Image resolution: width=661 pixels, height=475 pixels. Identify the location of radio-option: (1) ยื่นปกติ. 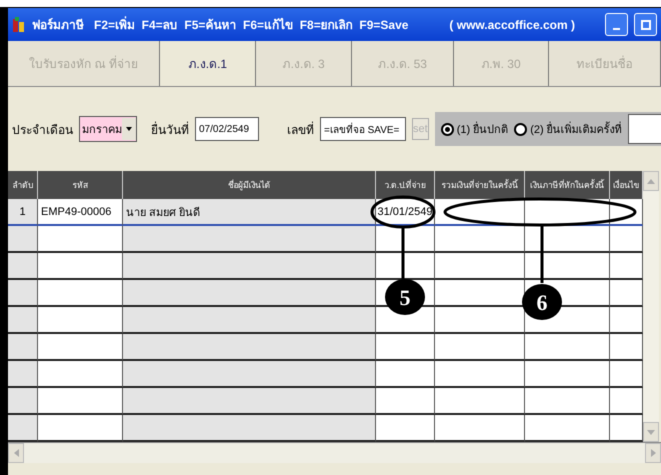
(474, 129).